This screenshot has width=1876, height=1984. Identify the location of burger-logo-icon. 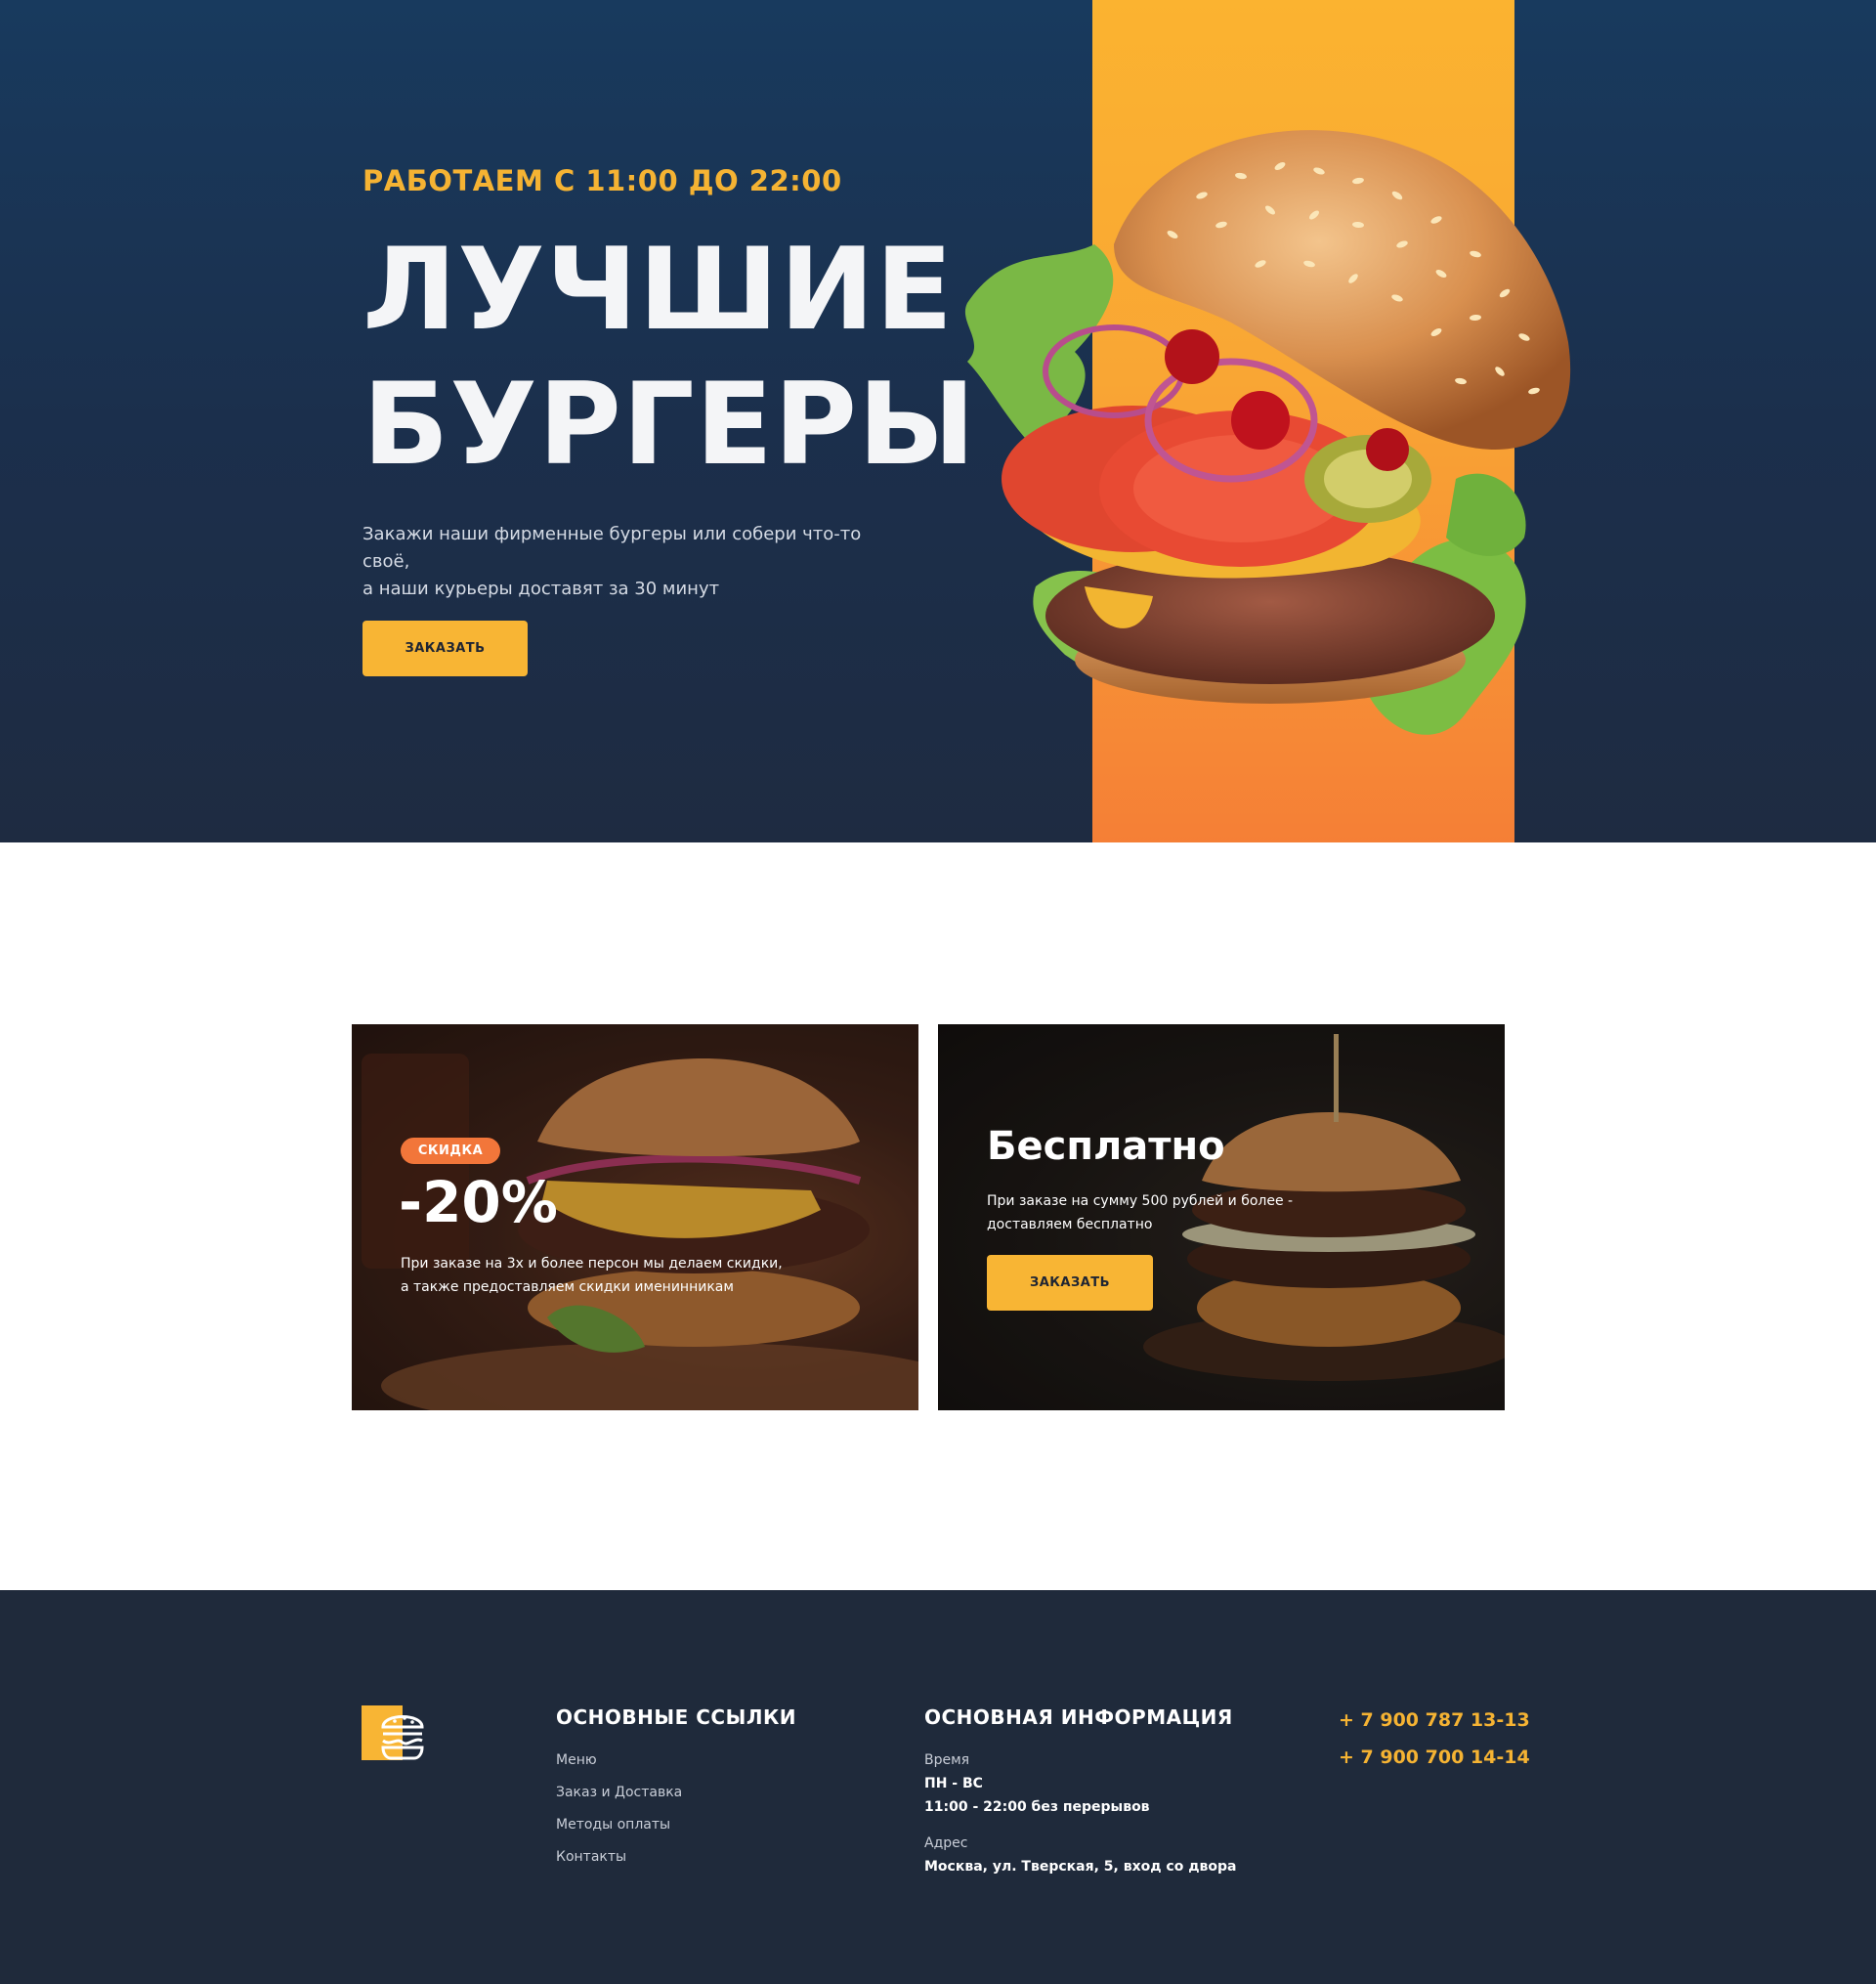
(394, 1733).